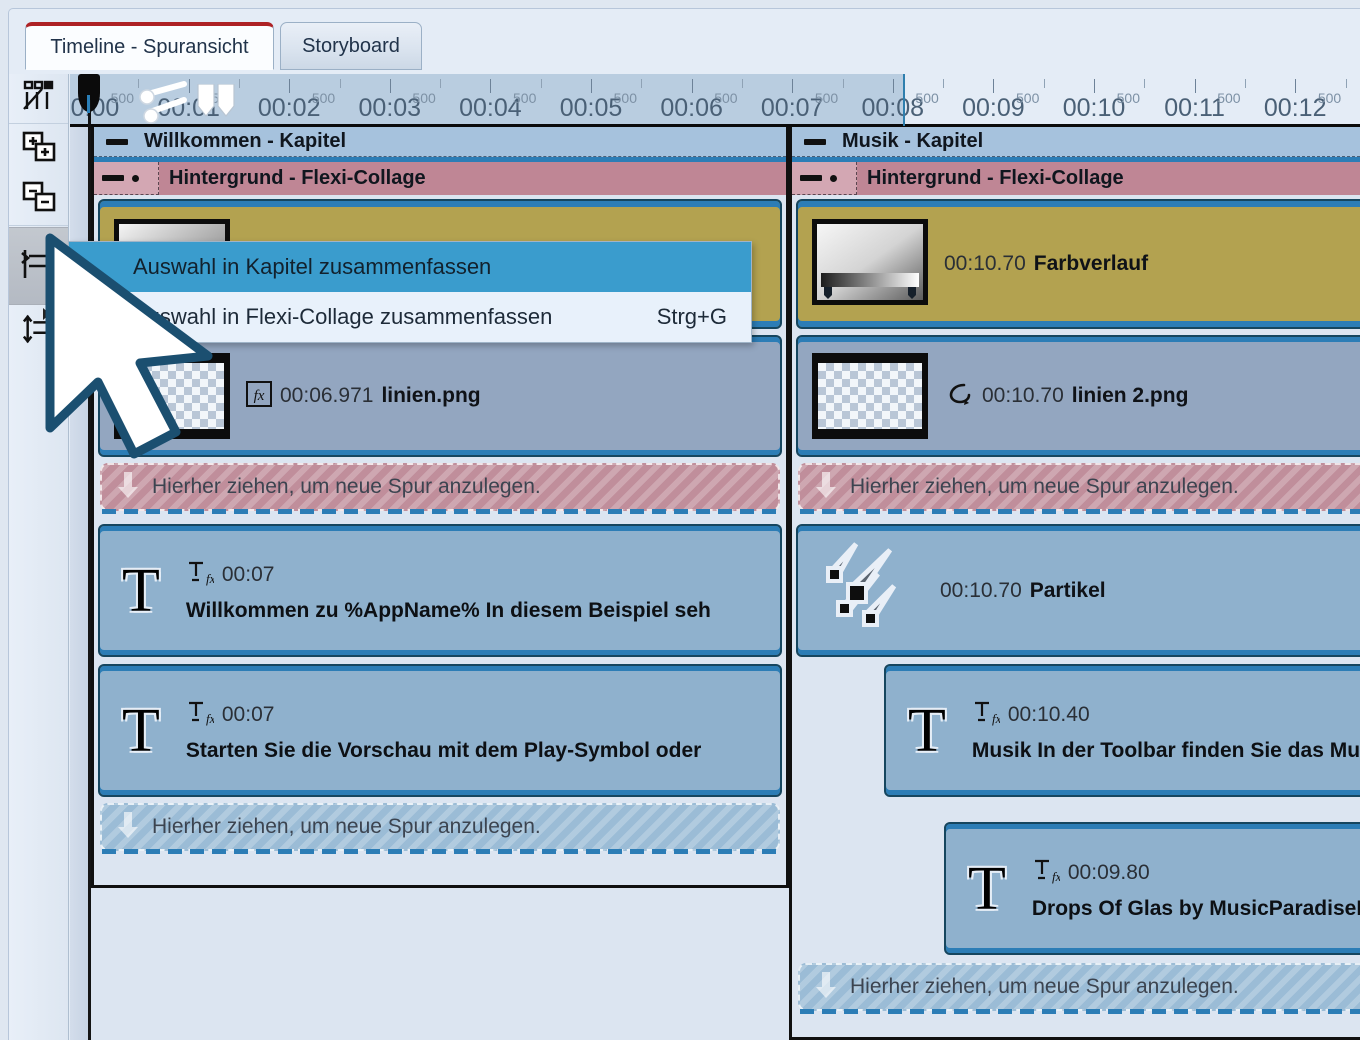 The height and width of the screenshot is (1040, 1360). What do you see at coordinates (248, 714) in the screenshot?
I see `clip-time: 00:07` at bounding box center [248, 714].